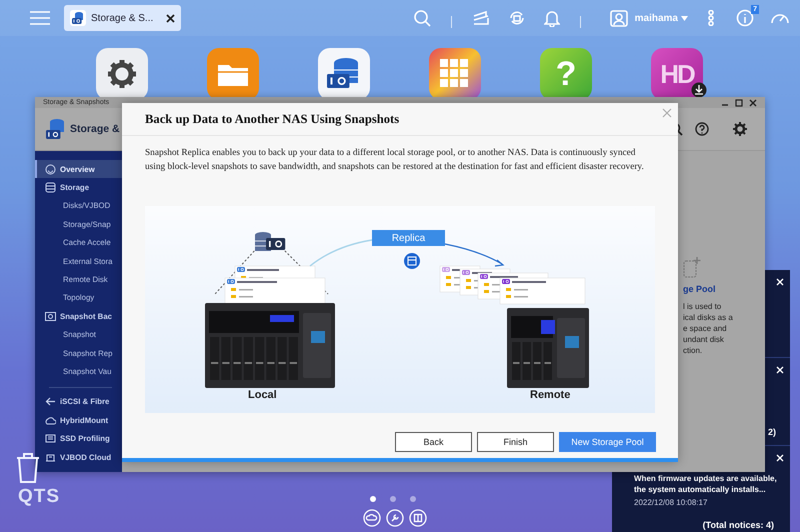  What do you see at coordinates (272, 119) in the screenshot?
I see `dialog-title: Back up Data to Another NAS Using Snapshots` at bounding box center [272, 119].